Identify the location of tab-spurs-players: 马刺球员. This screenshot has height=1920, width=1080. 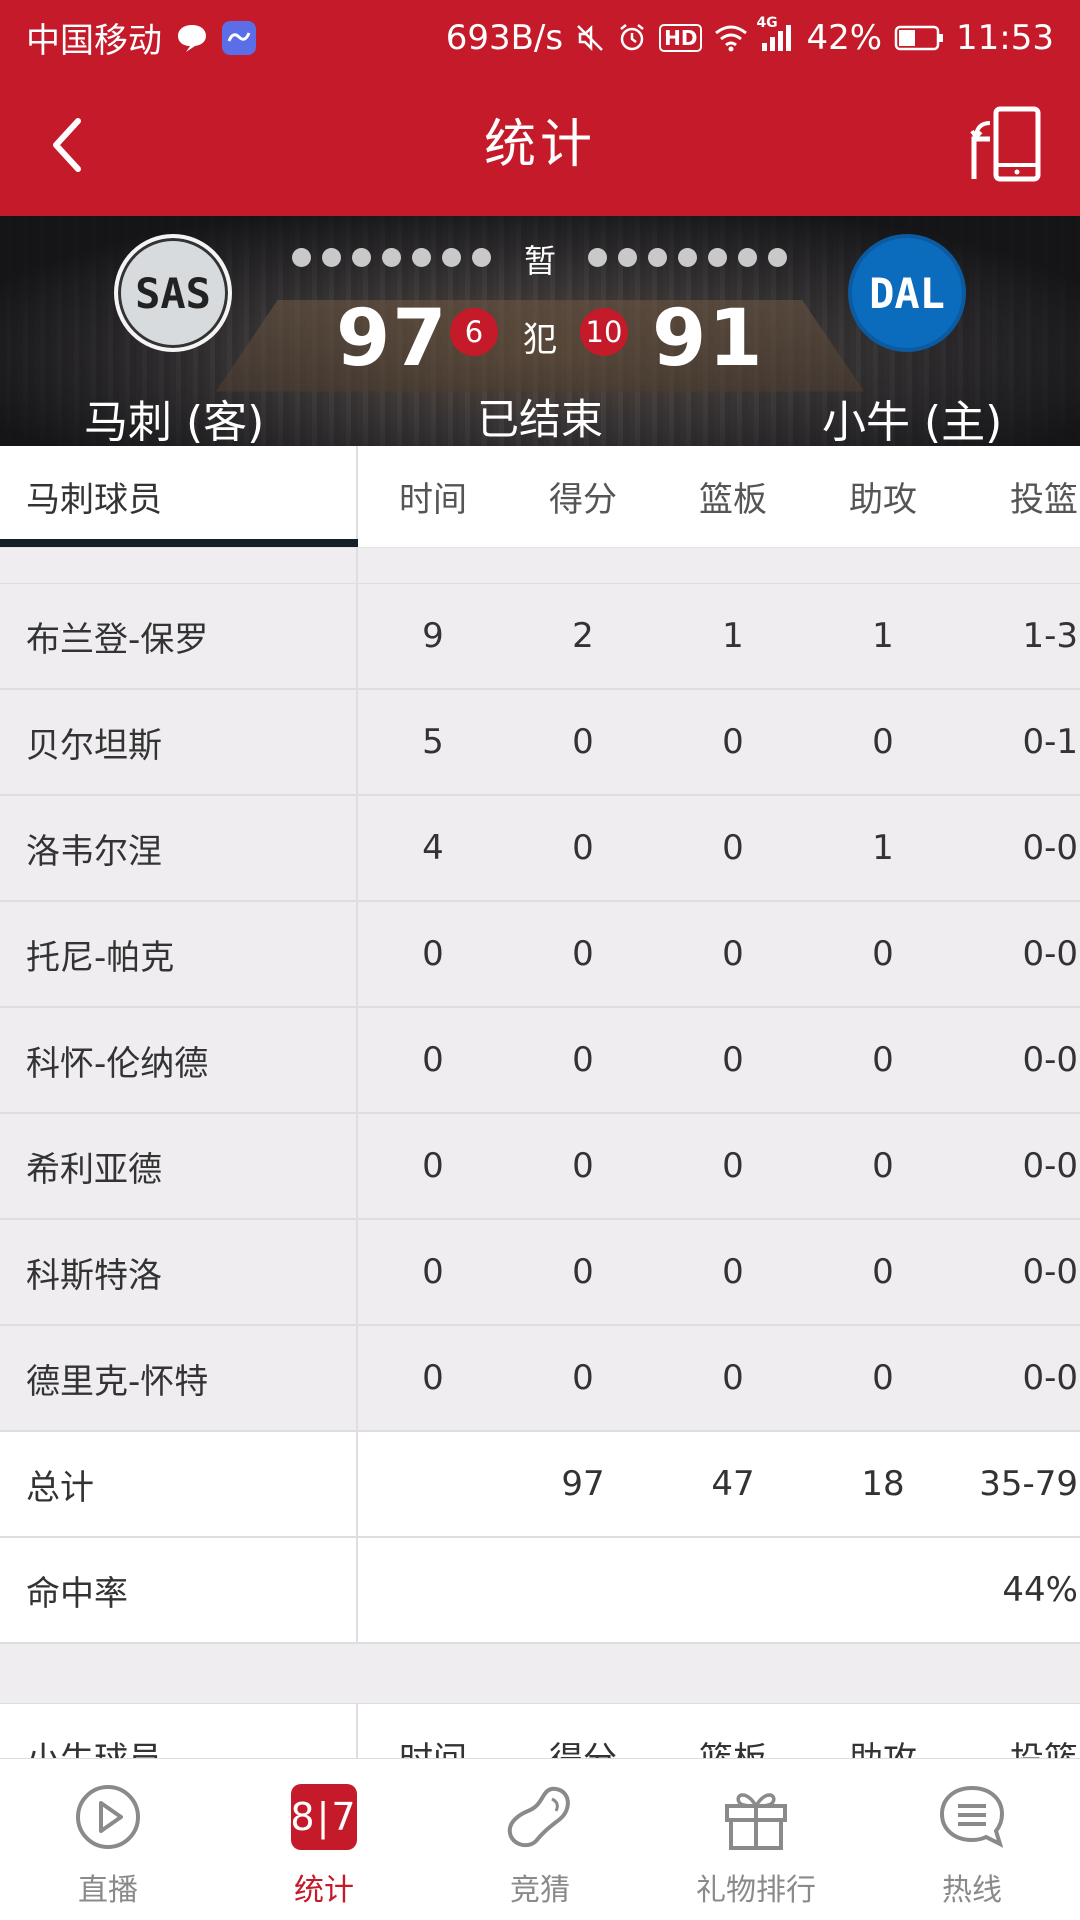
(179, 496).